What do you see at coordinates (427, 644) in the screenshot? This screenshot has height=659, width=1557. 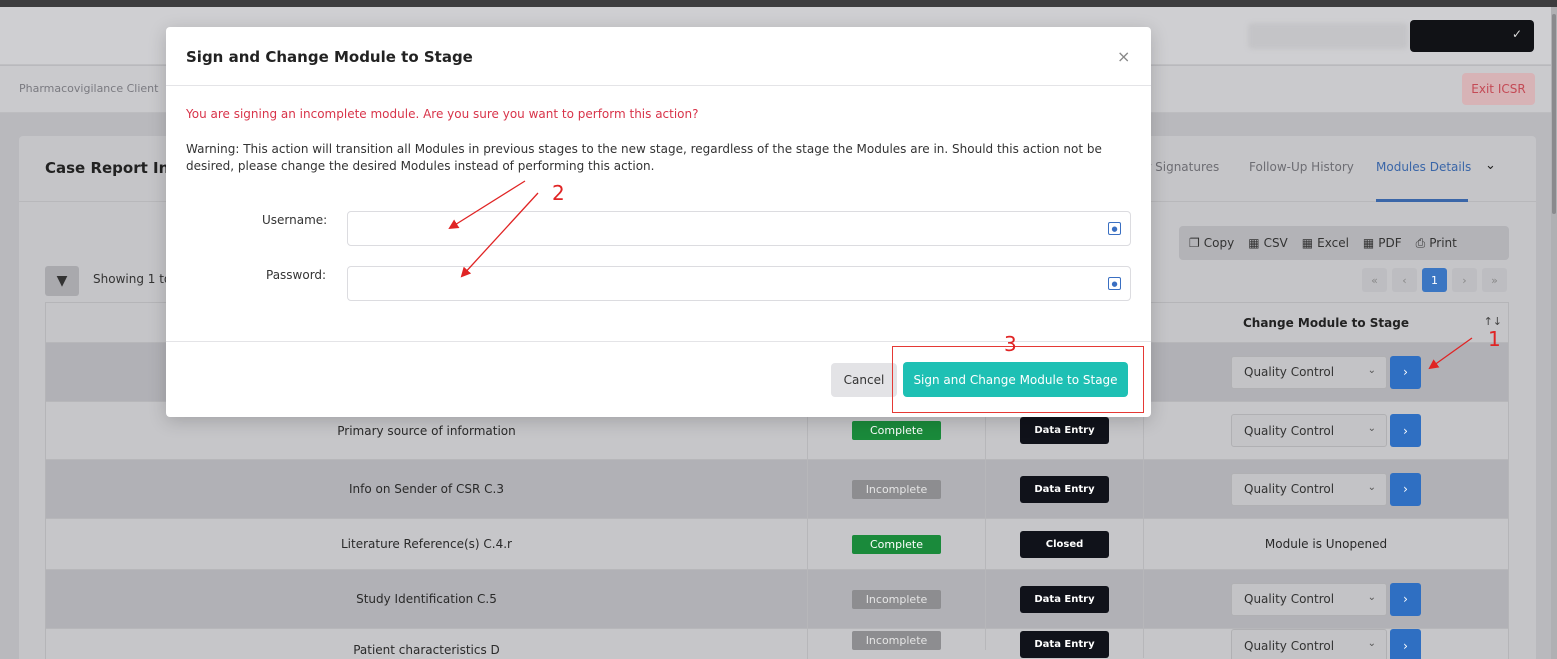 I see `module-name-cell: Patient characteristics D` at bounding box center [427, 644].